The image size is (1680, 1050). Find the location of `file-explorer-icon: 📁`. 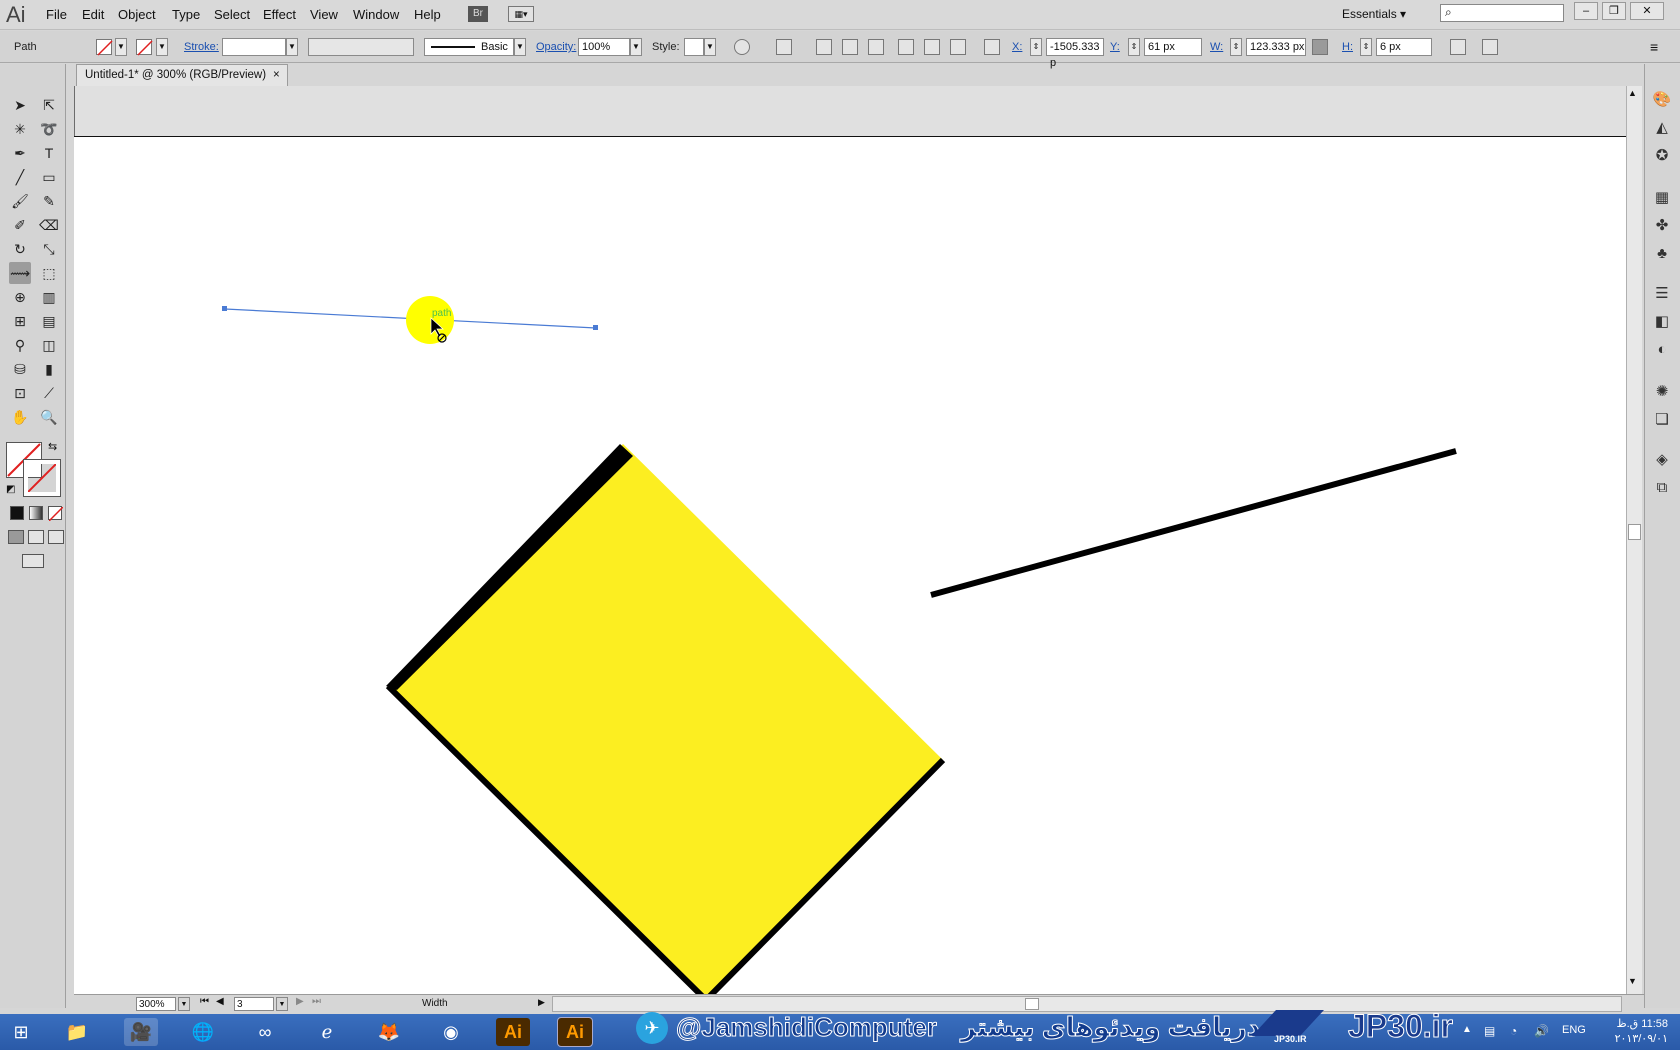

file-explorer-icon: 📁 is located at coordinates (77, 1032).